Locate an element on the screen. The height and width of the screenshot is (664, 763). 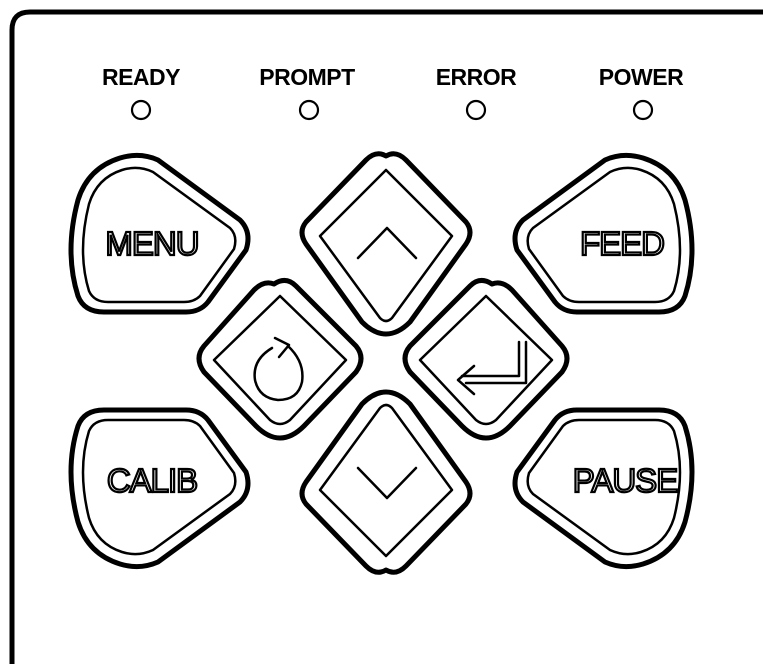
menu-button: MENU is located at coordinates (159, 233).